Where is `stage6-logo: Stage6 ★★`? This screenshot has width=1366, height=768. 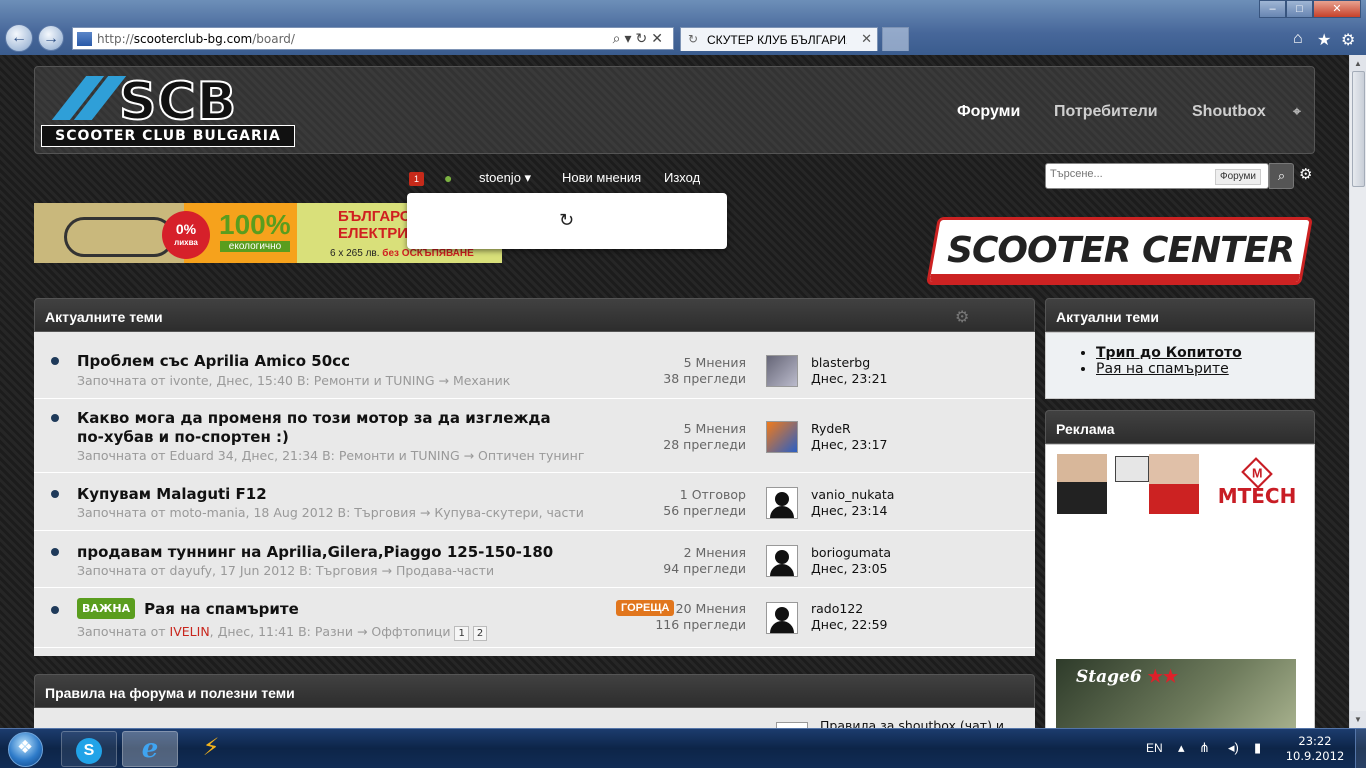 stage6-logo: Stage6 ★★ is located at coordinates (1127, 677).